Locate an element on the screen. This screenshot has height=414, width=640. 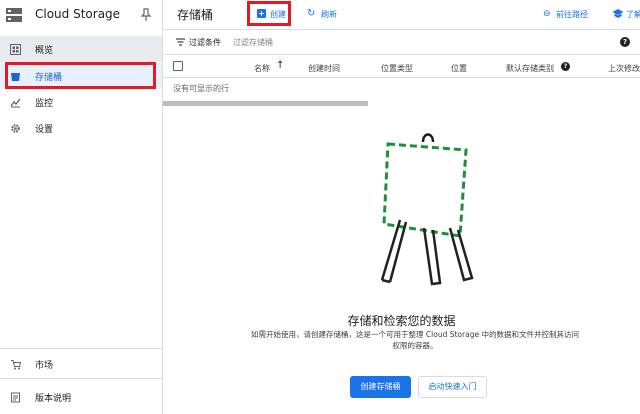
sidebar-item-settings: 设置 is located at coordinates (81, 128).